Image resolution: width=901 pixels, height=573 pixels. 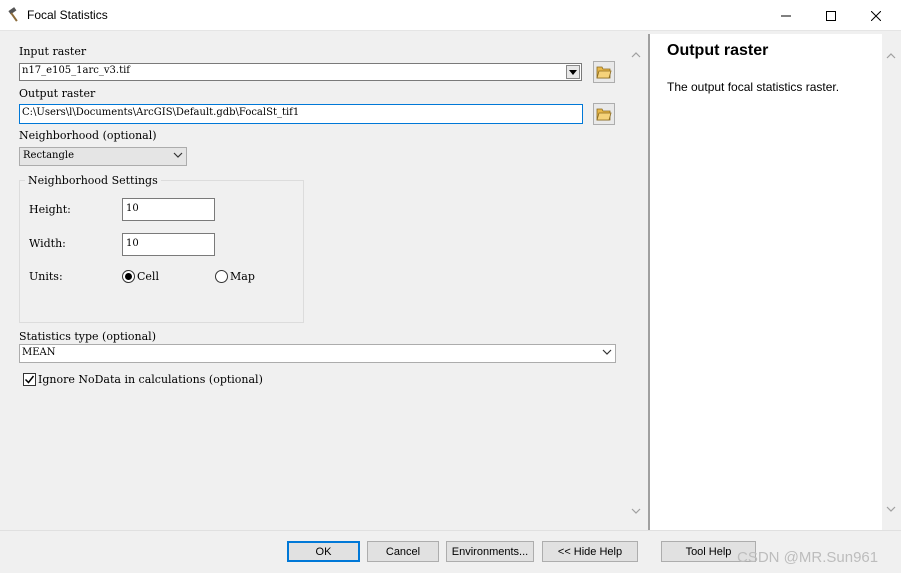 I want to click on unit-map-radio, so click(x=221, y=276).